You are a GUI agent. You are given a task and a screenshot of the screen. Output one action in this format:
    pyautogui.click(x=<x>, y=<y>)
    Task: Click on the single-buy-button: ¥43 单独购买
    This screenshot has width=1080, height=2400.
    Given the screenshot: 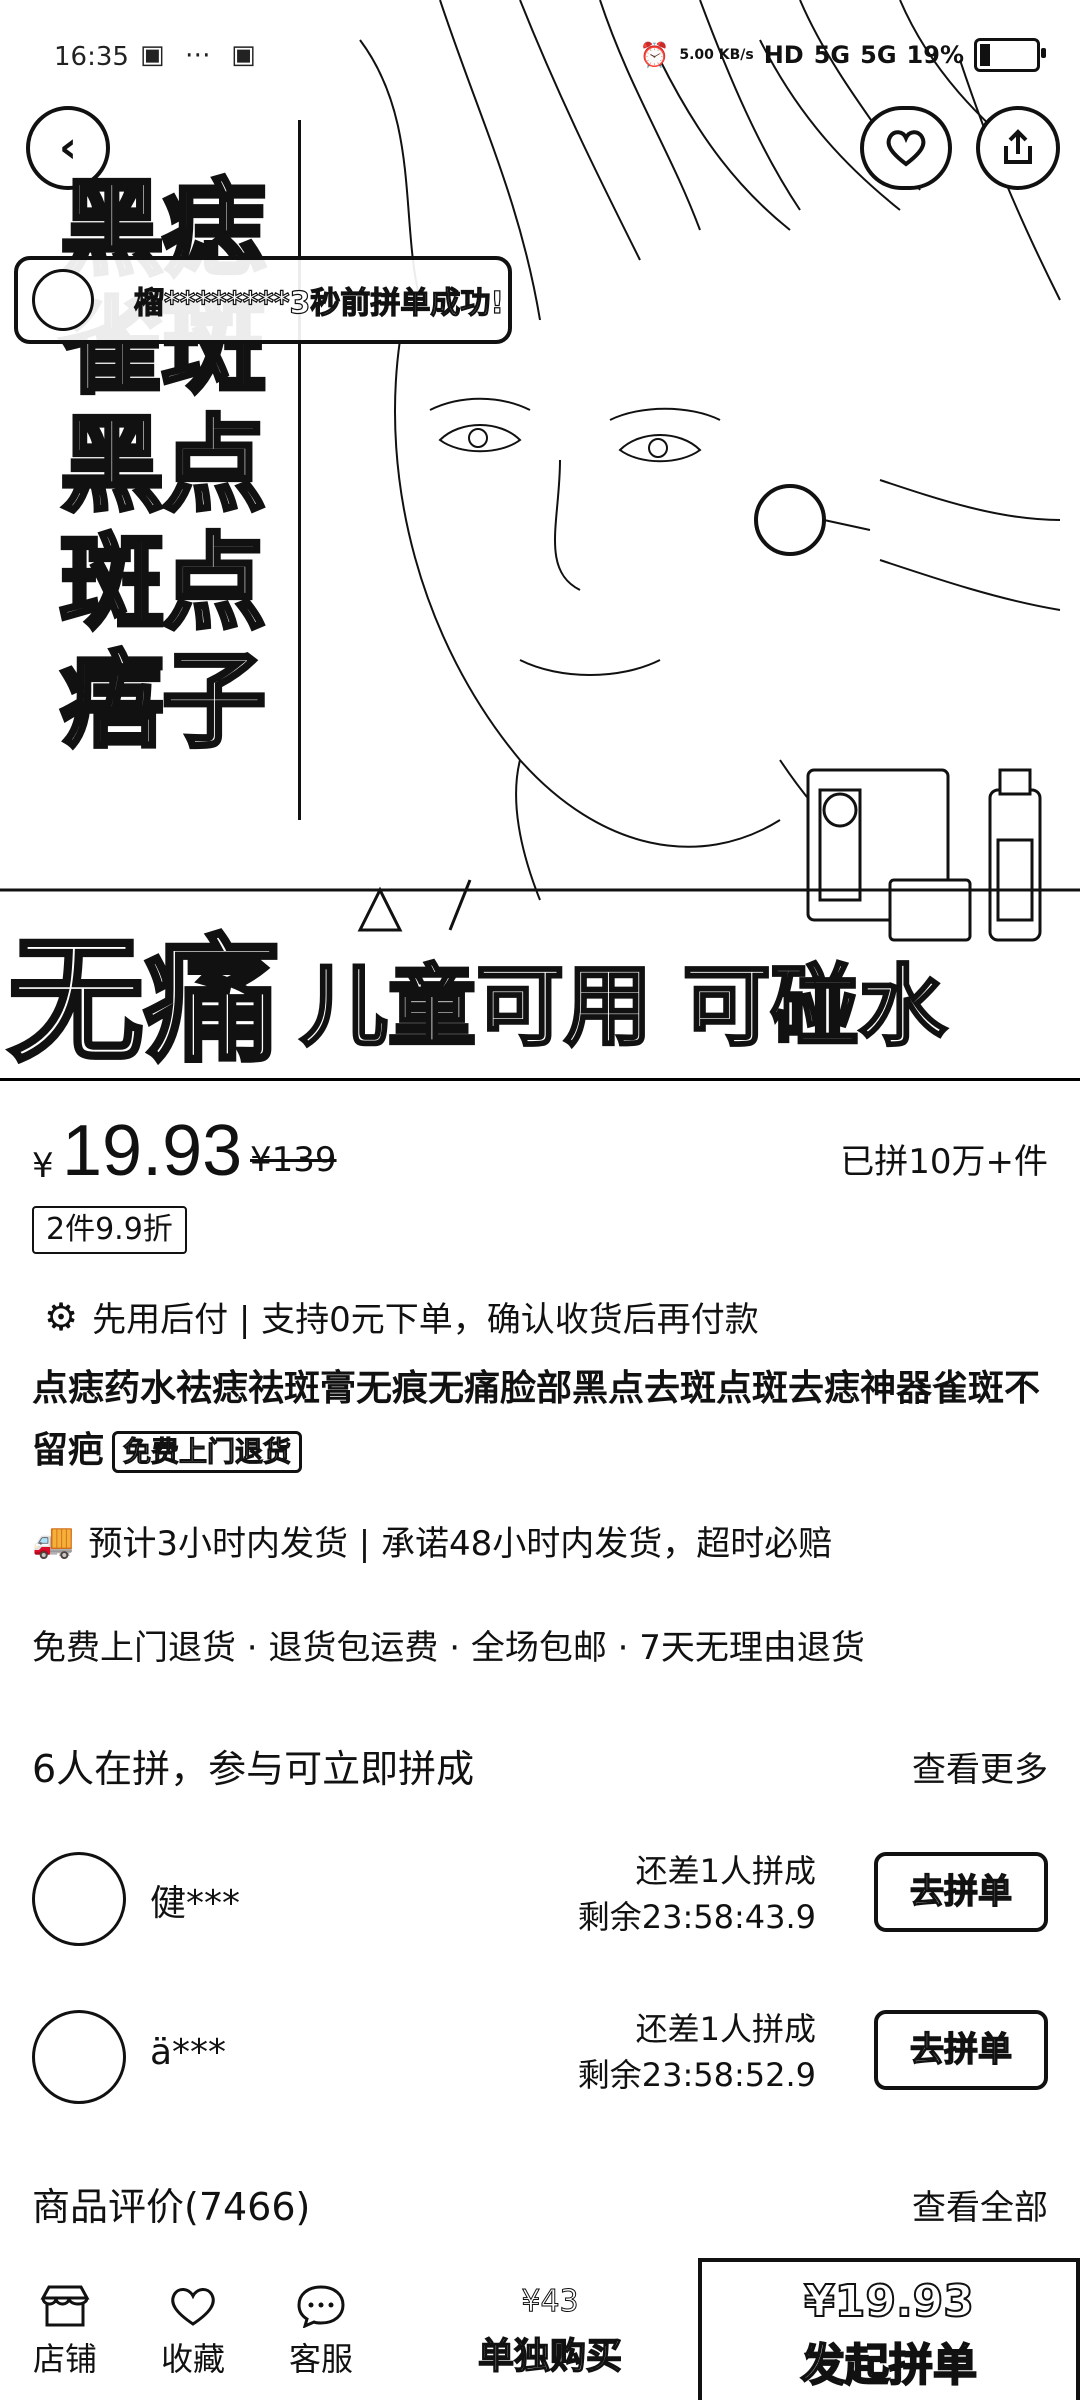 What is the action you would take?
    pyautogui.click(x=550, y=2331)
    